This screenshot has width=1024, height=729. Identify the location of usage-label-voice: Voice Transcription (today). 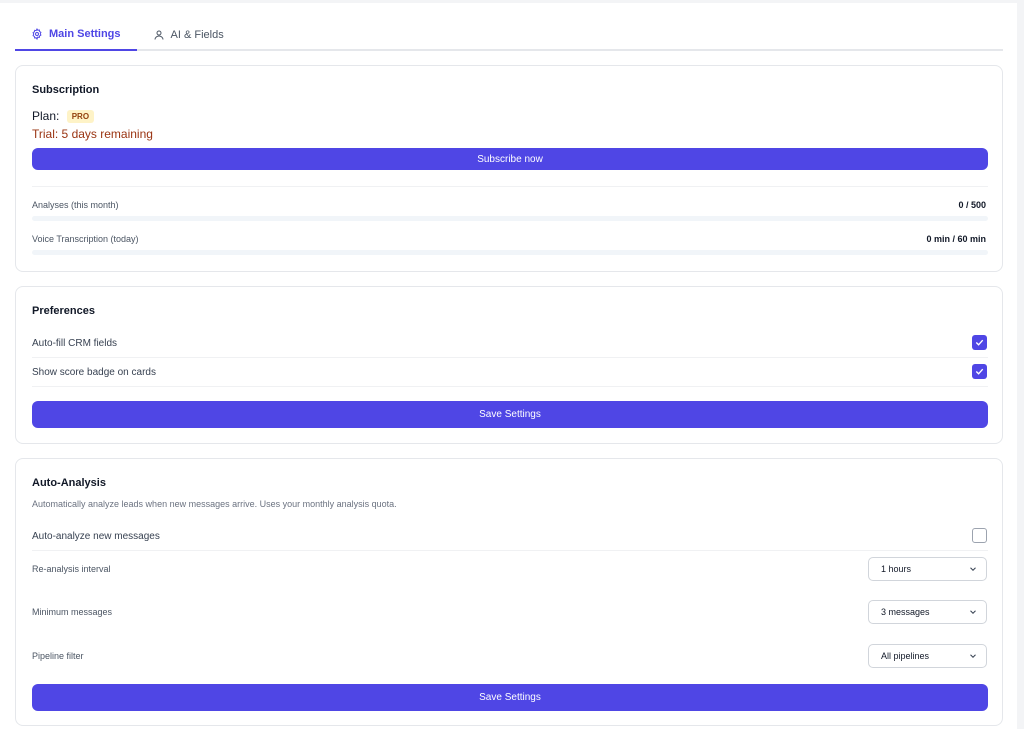
(85, 239).